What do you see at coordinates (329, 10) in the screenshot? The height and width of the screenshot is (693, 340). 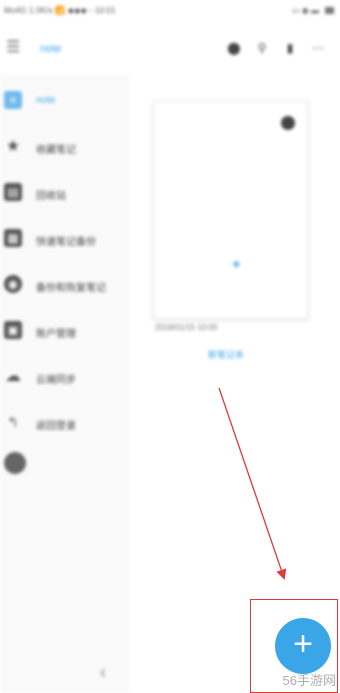 I see `battery-icon` at bounding box center [329, 10].